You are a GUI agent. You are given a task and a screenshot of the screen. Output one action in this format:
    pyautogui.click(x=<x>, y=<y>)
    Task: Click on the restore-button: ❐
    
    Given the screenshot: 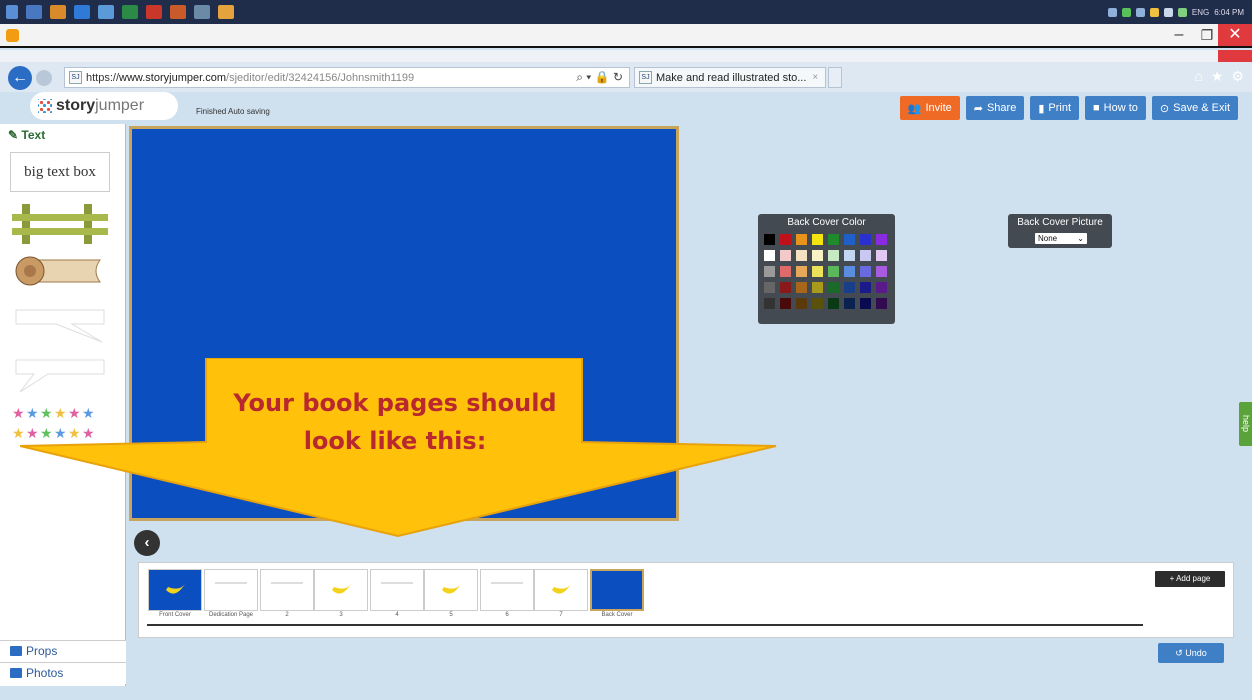 What is the action you would take?
    pyautogui.click(x=1207, y=35)
    